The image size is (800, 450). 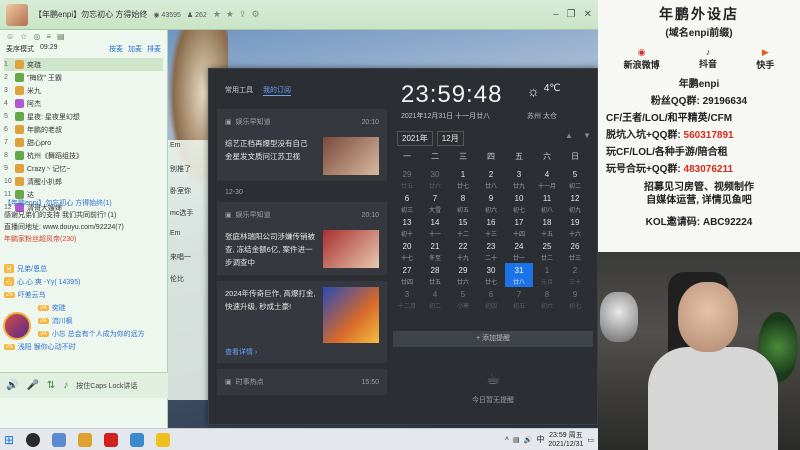 What do you see at coordinates (588, 14) in the screenshot?
I see `close-button: ✕` at bounding box center [588, 14].